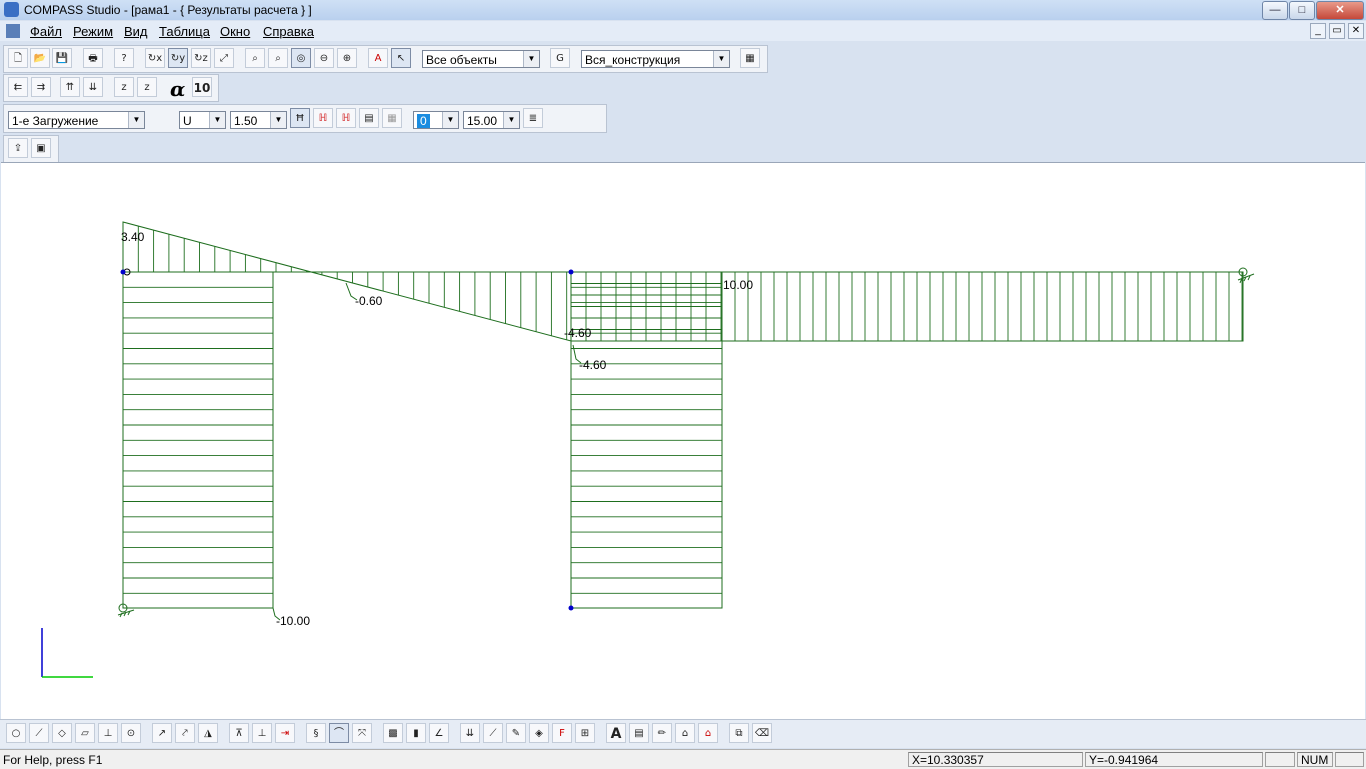 This screenshot has height=769, width=1366. I want to click on plate-tool-icon: ◇, so click(62, 733).